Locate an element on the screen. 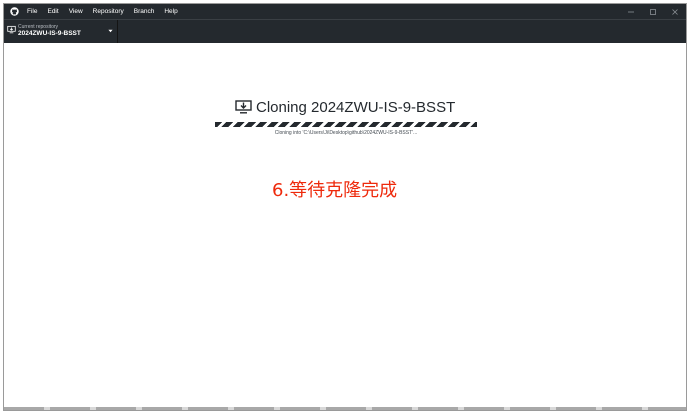  chevron-down-icon is located at coordinates (110, 31).